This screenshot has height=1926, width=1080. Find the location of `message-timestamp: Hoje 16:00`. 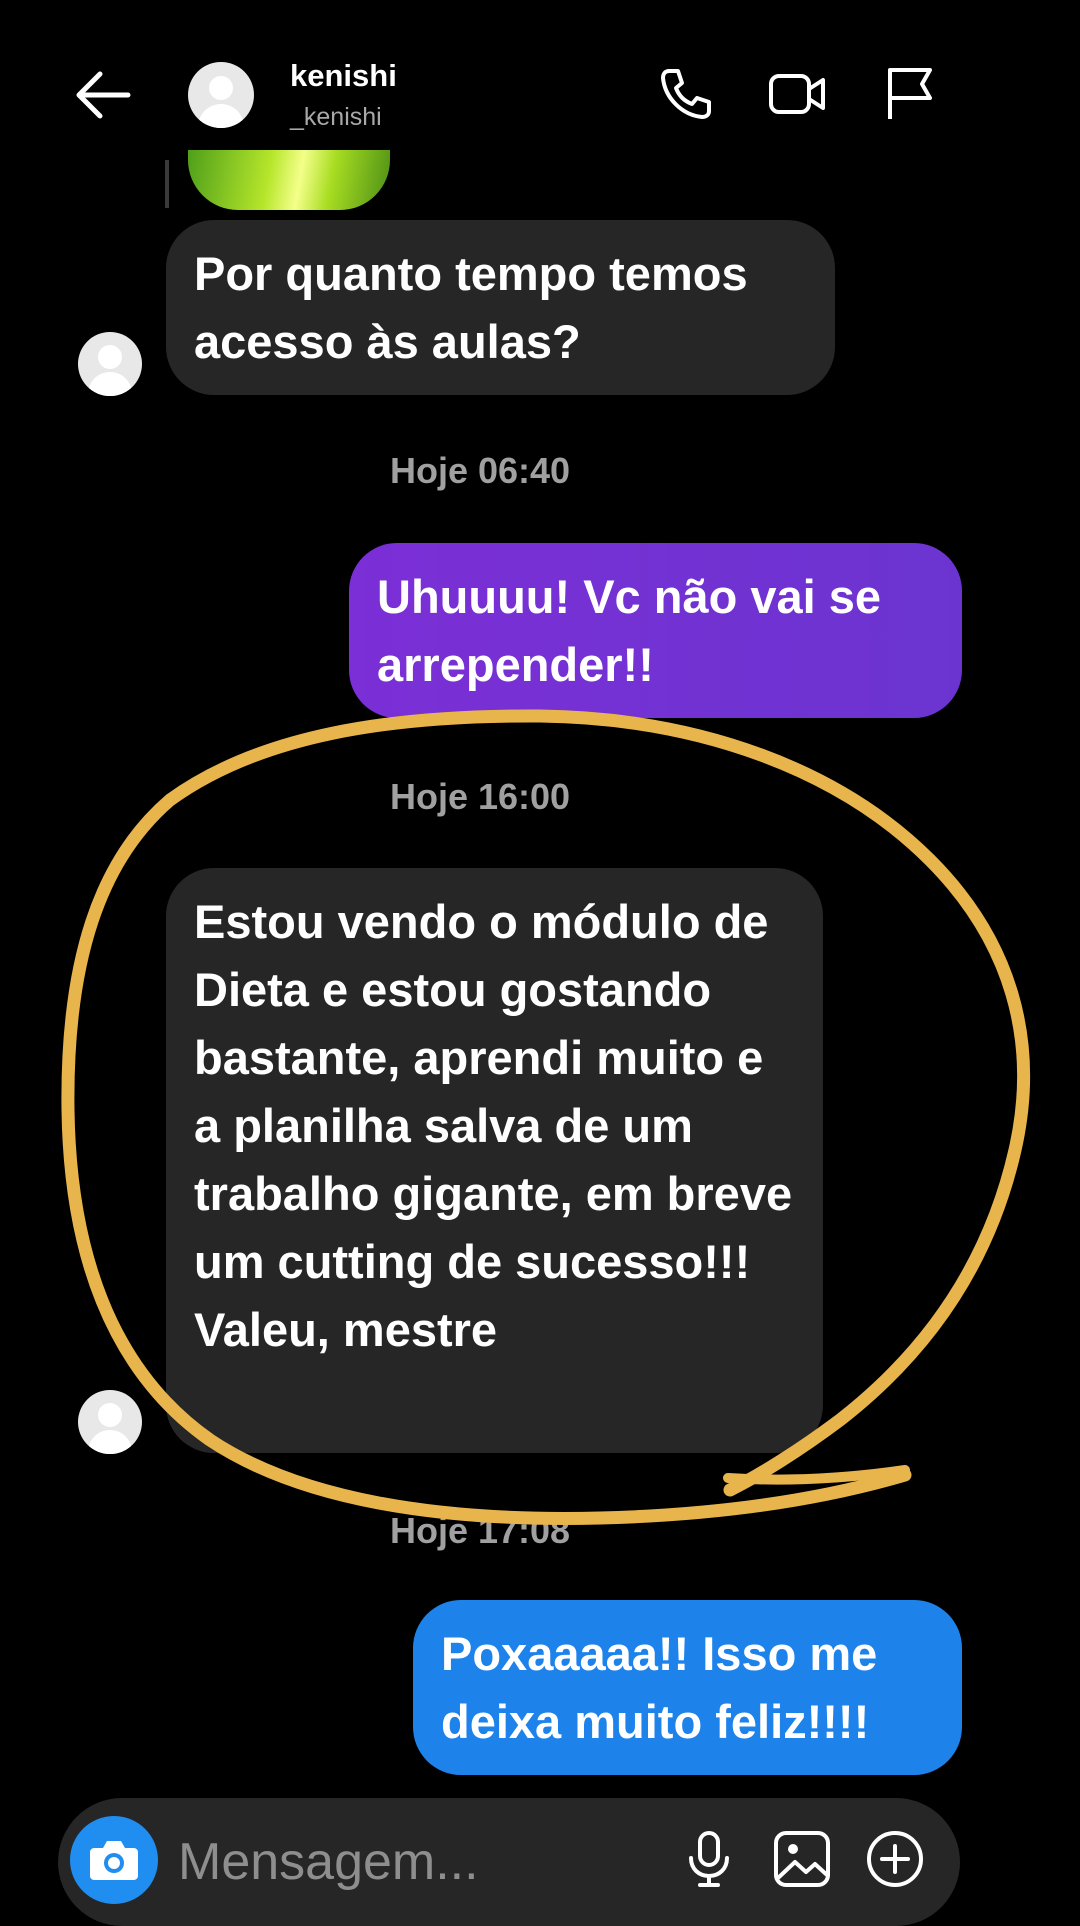

message-timestamp: Hoje 16:00 is located at coordinates (480, 796).